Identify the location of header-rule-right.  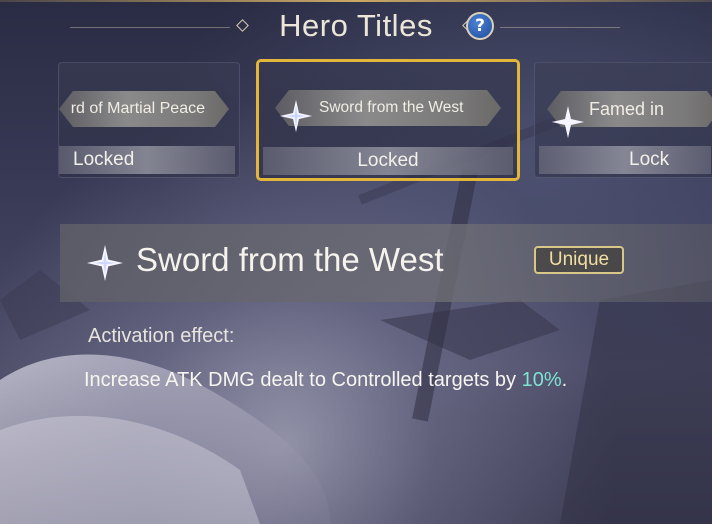
(560, 27).